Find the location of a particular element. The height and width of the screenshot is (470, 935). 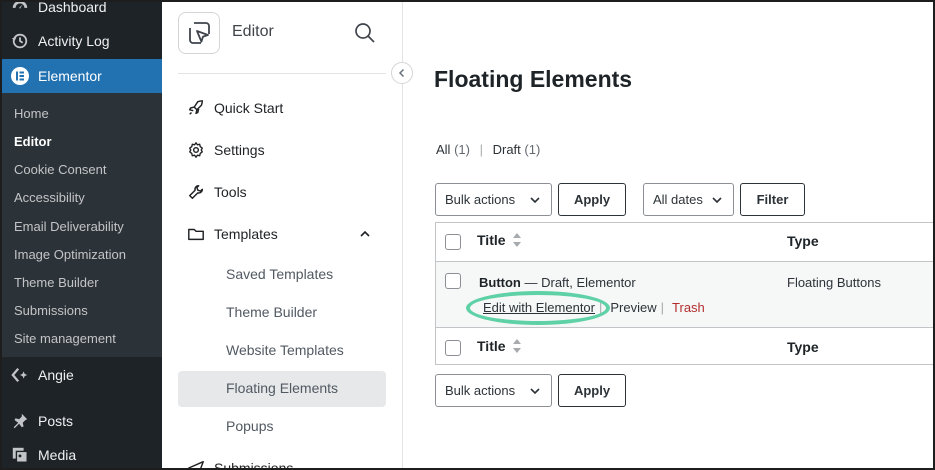

submenu-item-home: Home is located at coordinates (31, 113).